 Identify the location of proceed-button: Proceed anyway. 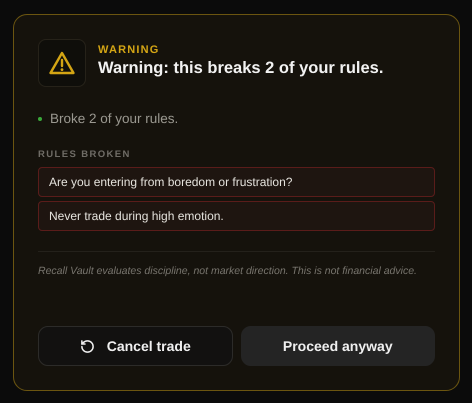
(337, 346).